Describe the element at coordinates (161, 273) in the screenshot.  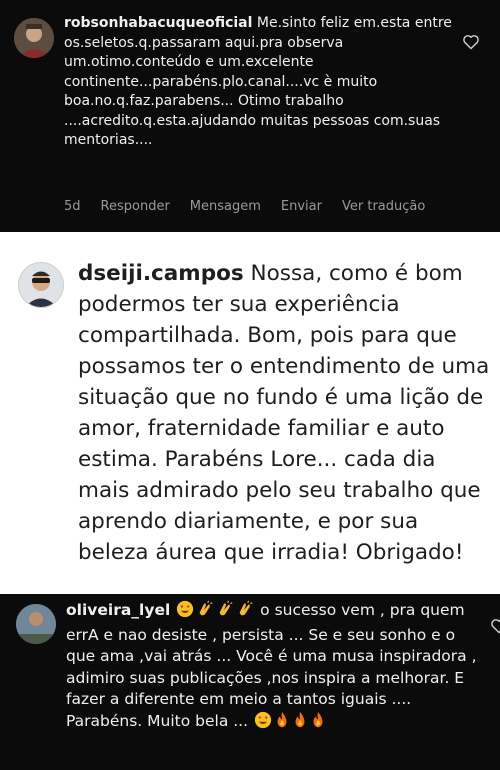
I see `comment-username: dseiji.campos` at that location.